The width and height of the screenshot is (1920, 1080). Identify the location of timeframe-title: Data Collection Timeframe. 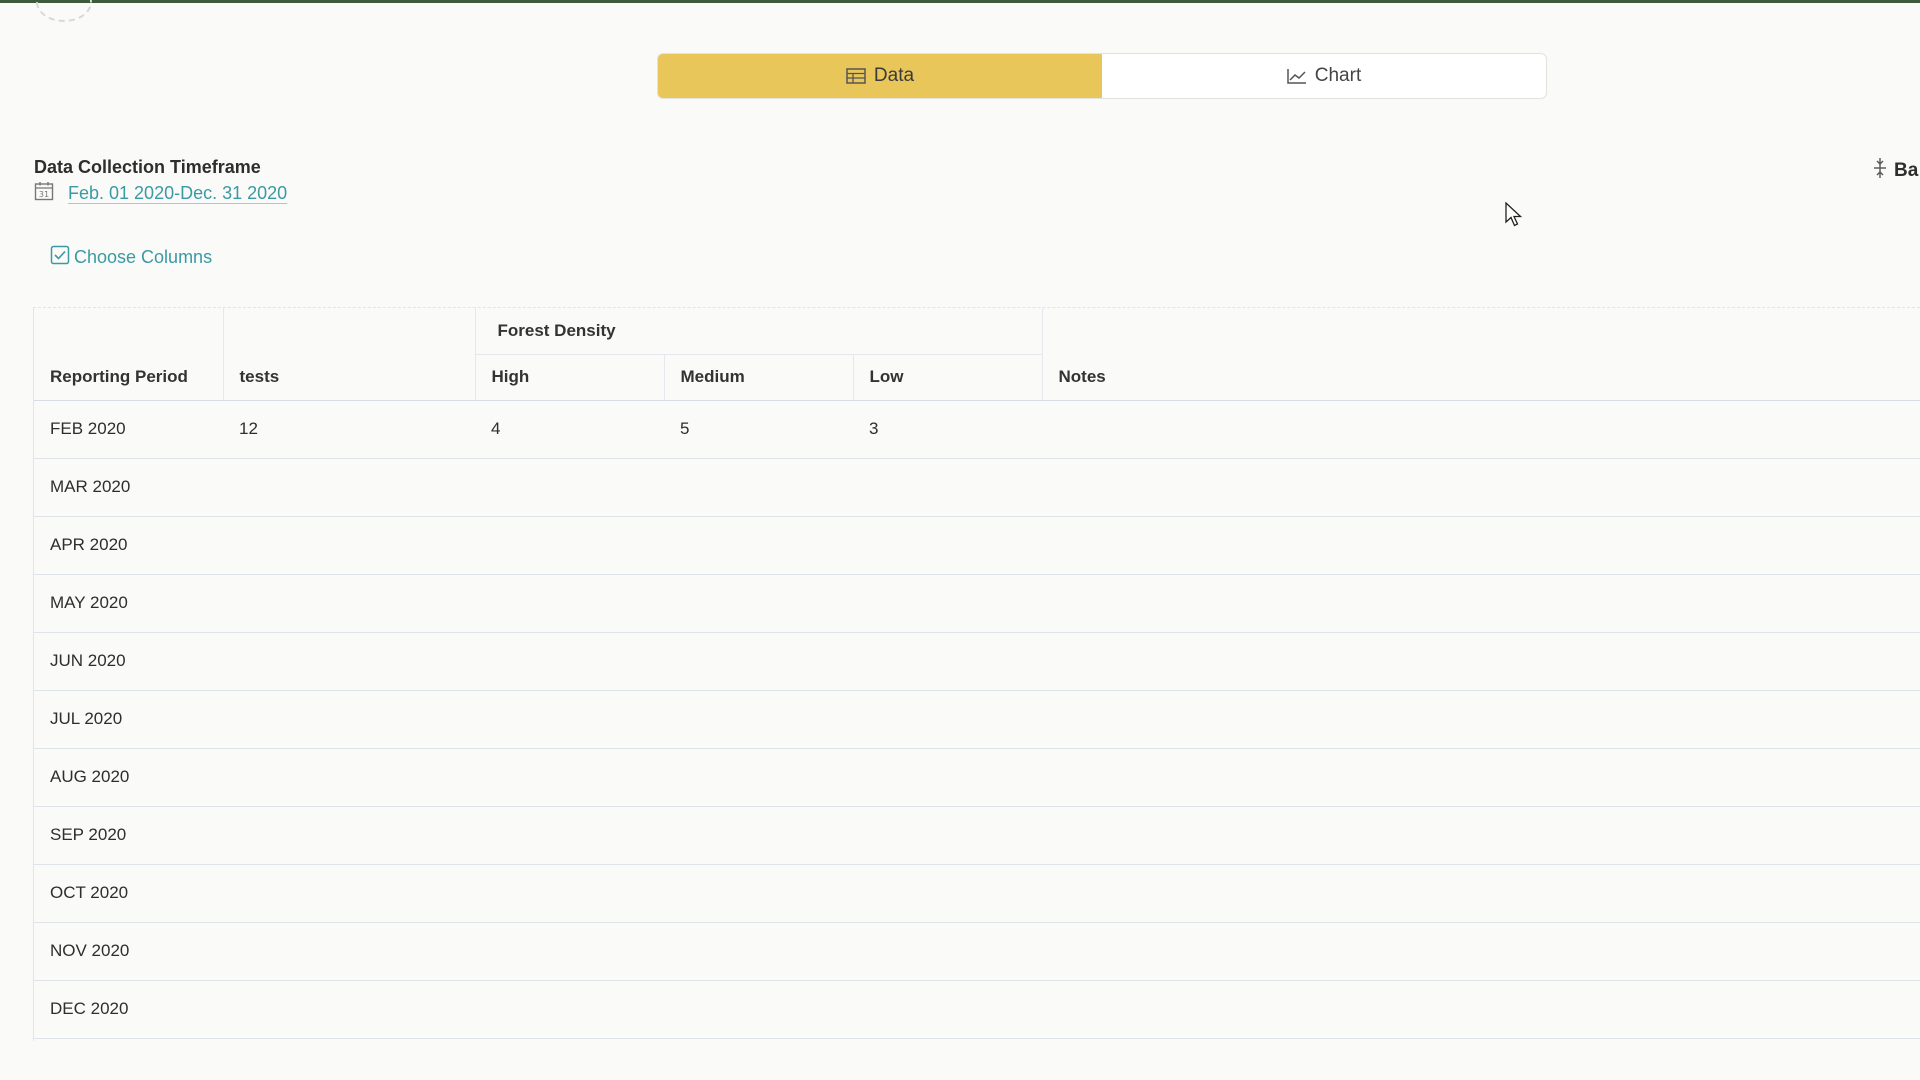
(147, 167).